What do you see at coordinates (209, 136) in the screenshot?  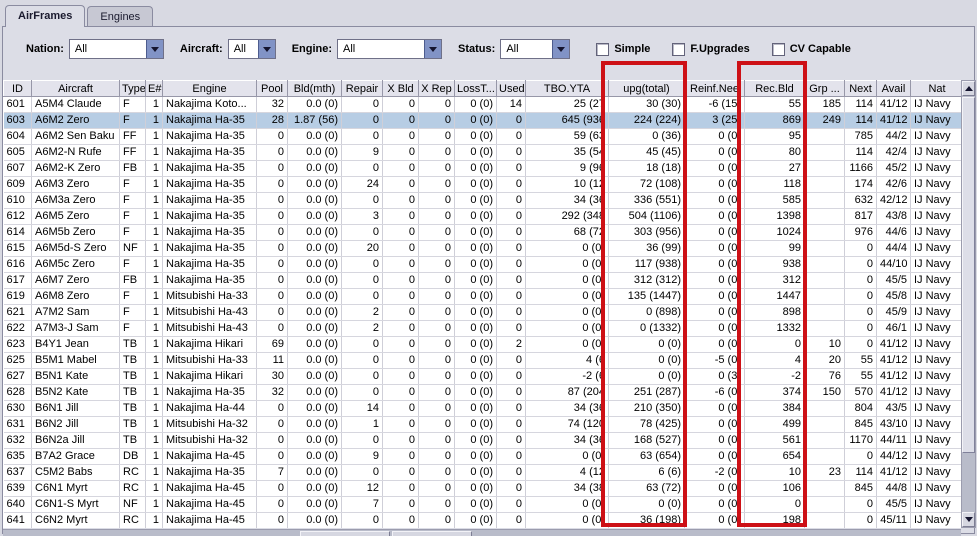 I see `table-cell: Nakajima Ha-35` at bounding box center [209, 136].